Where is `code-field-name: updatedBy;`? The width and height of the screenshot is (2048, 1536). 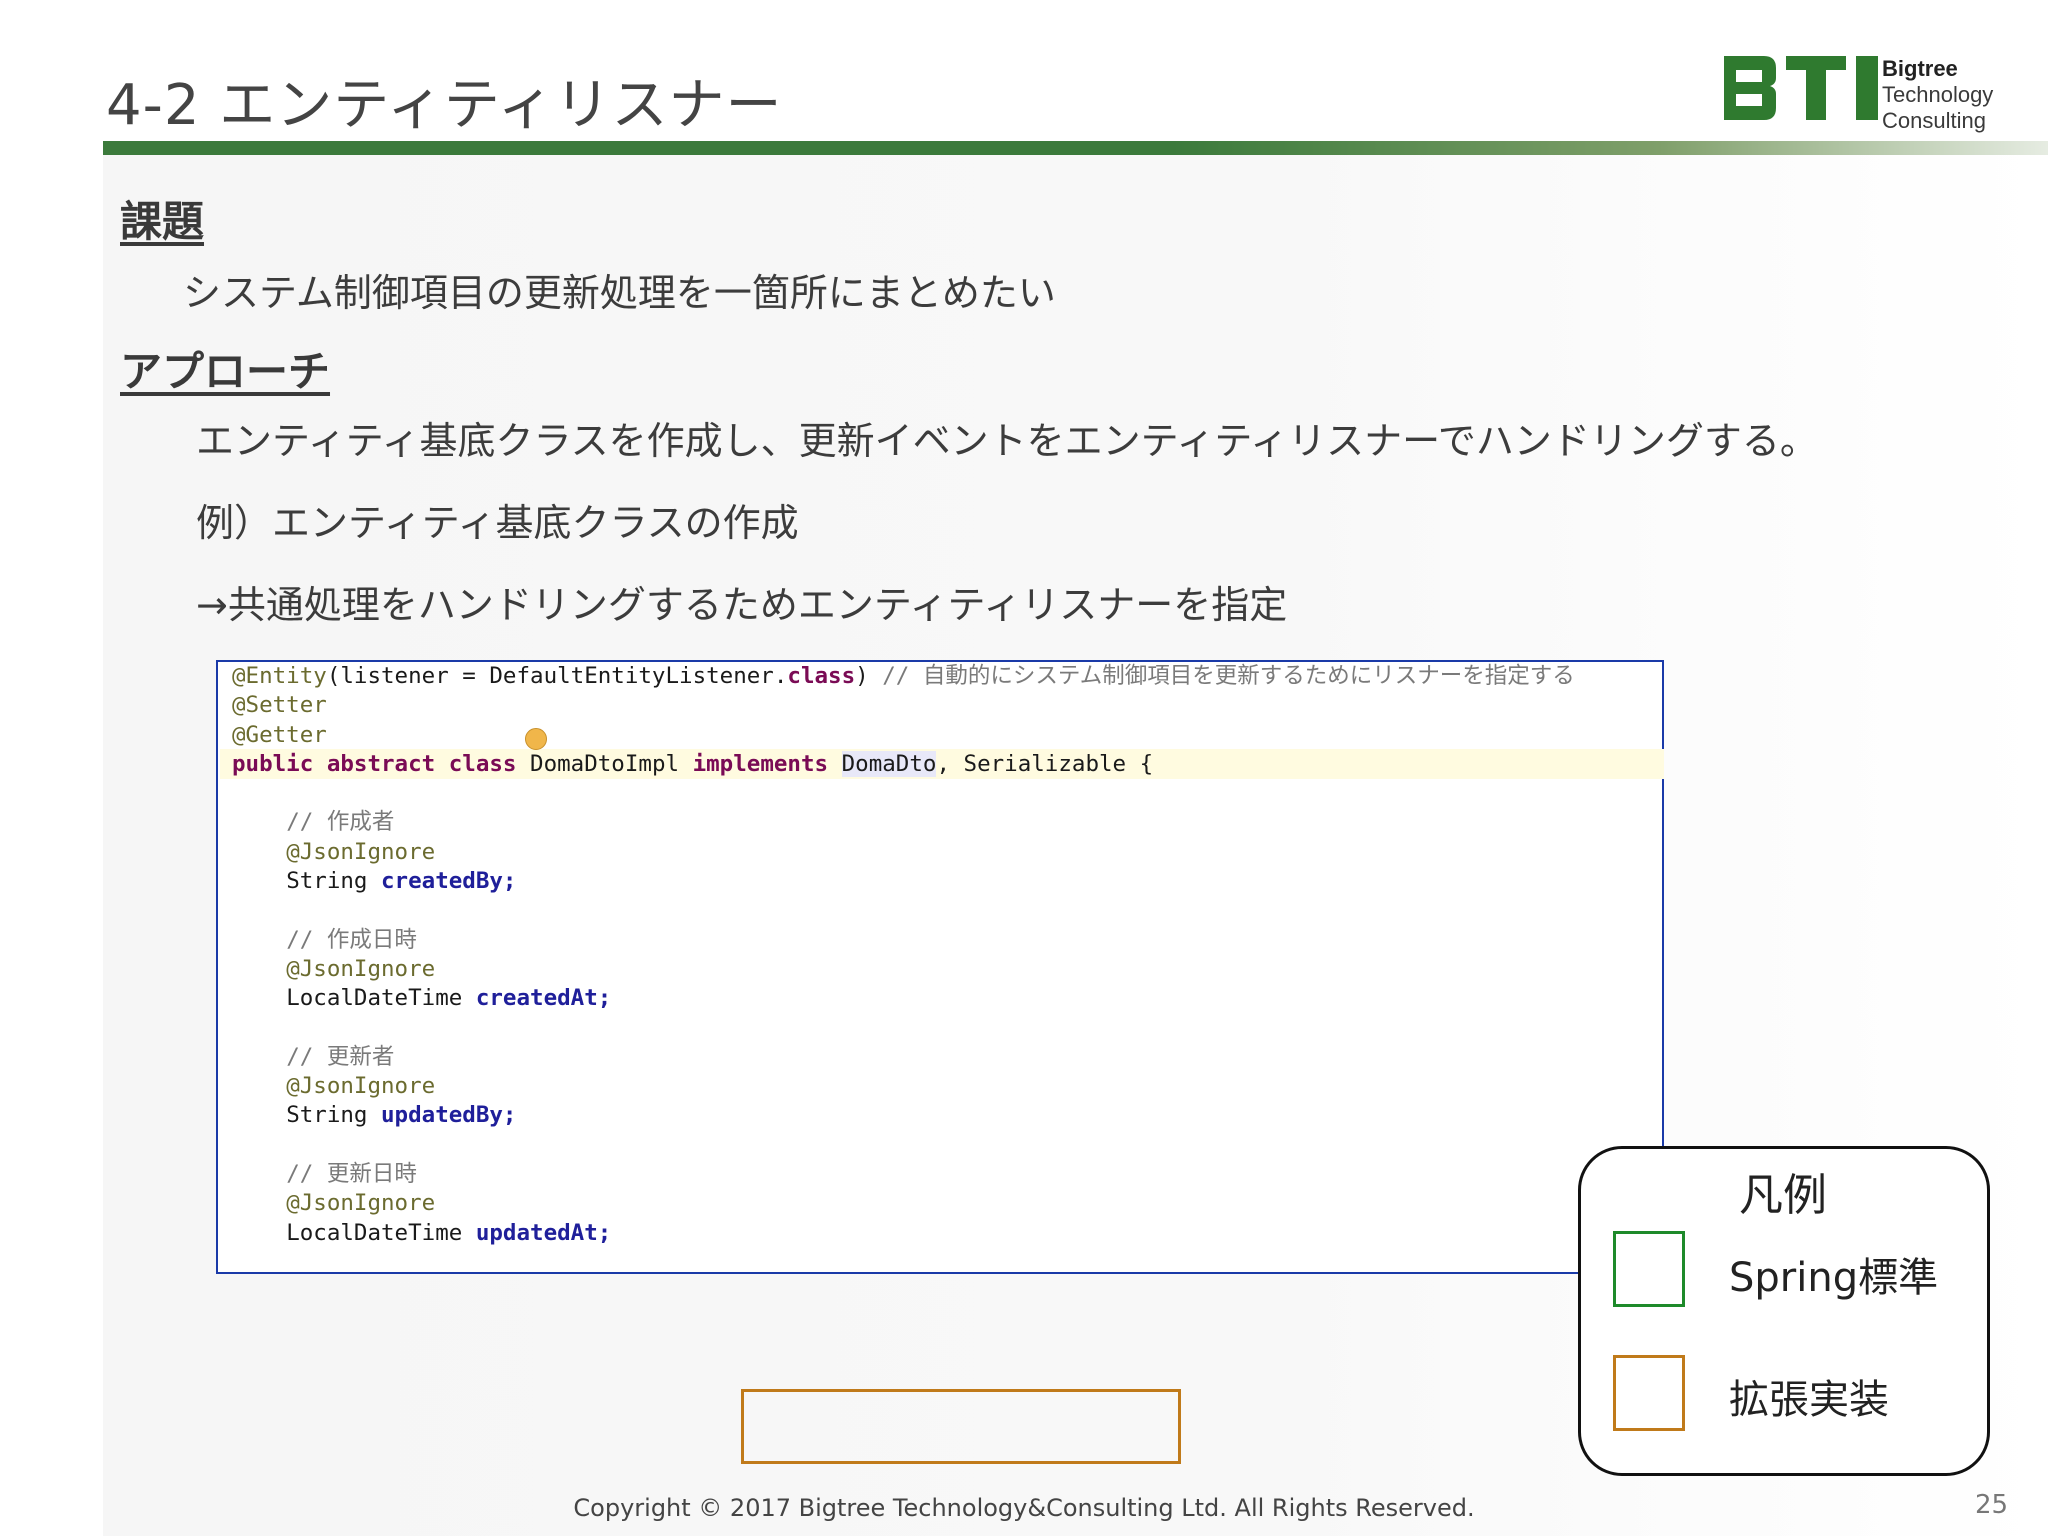
code-field-name: updatedBy; is located at coordinates (449, 1115).